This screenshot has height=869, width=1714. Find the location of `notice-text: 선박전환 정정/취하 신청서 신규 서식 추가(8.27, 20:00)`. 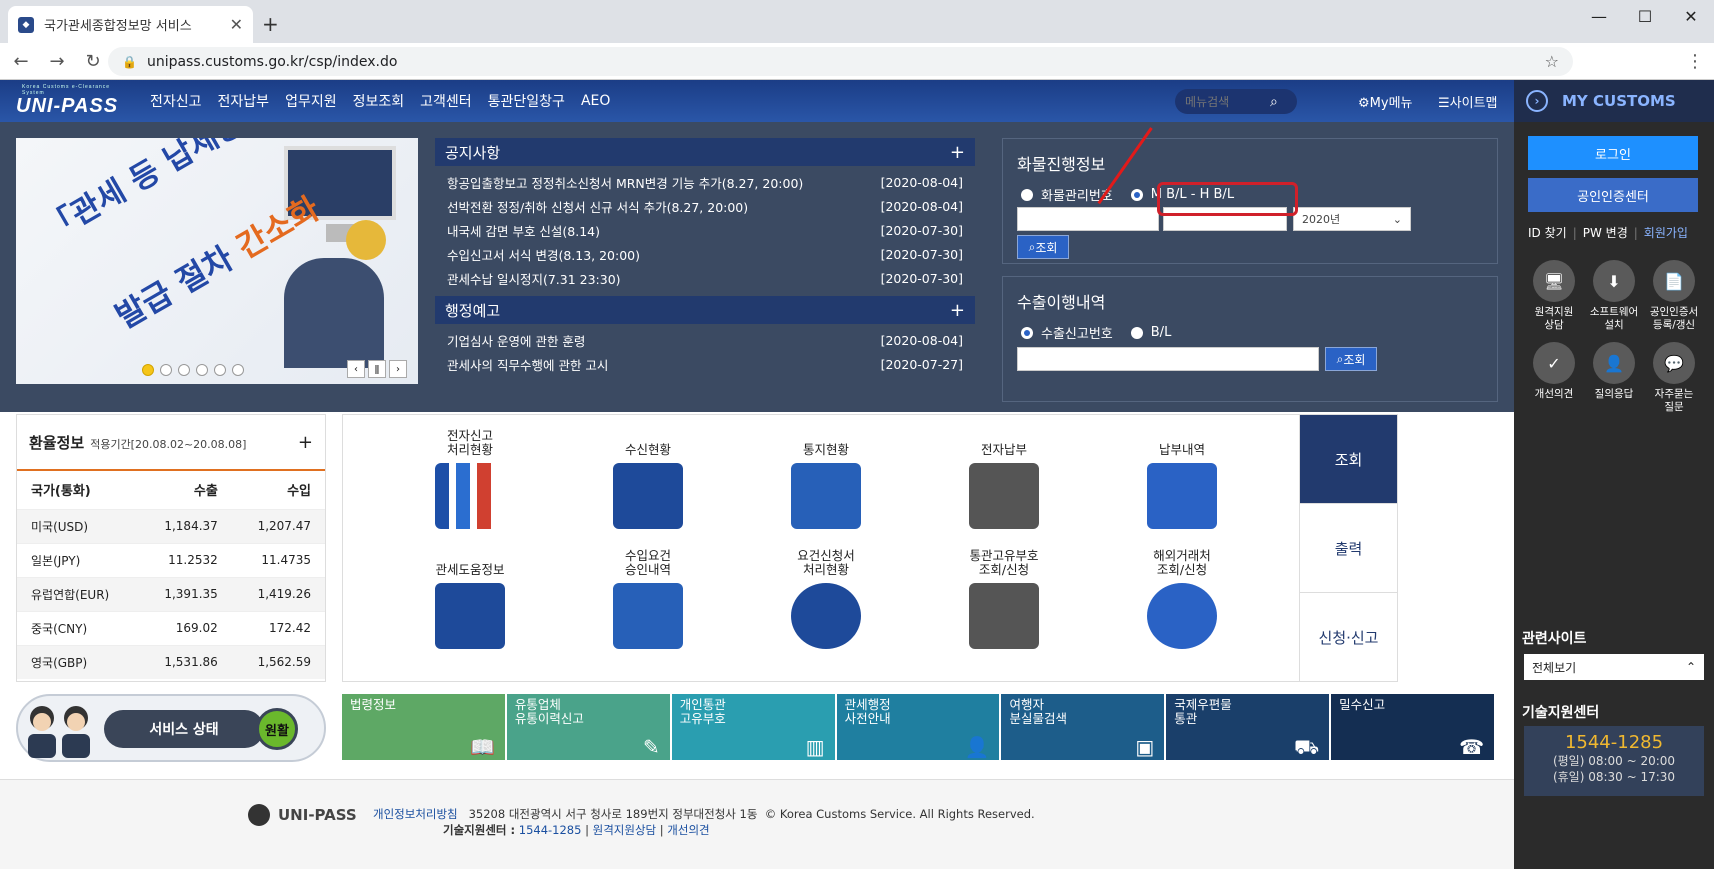

notice-text: 선박전환 정정/취하 신청서 신규 서식 추가(8.27, 20:00) is located at coordinates (597, 206).